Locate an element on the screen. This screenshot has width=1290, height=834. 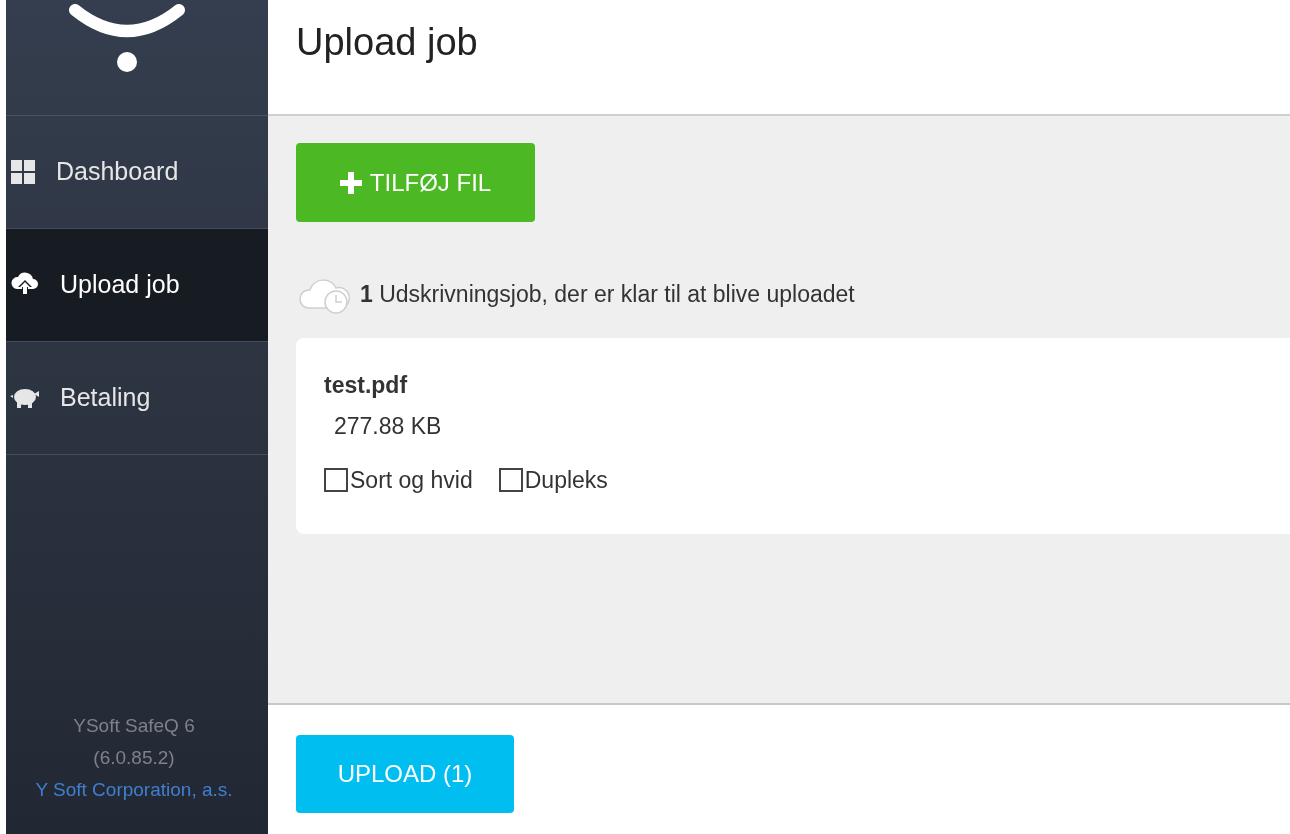
sidebar-item: Upload job is located at coordinates (137, 285).